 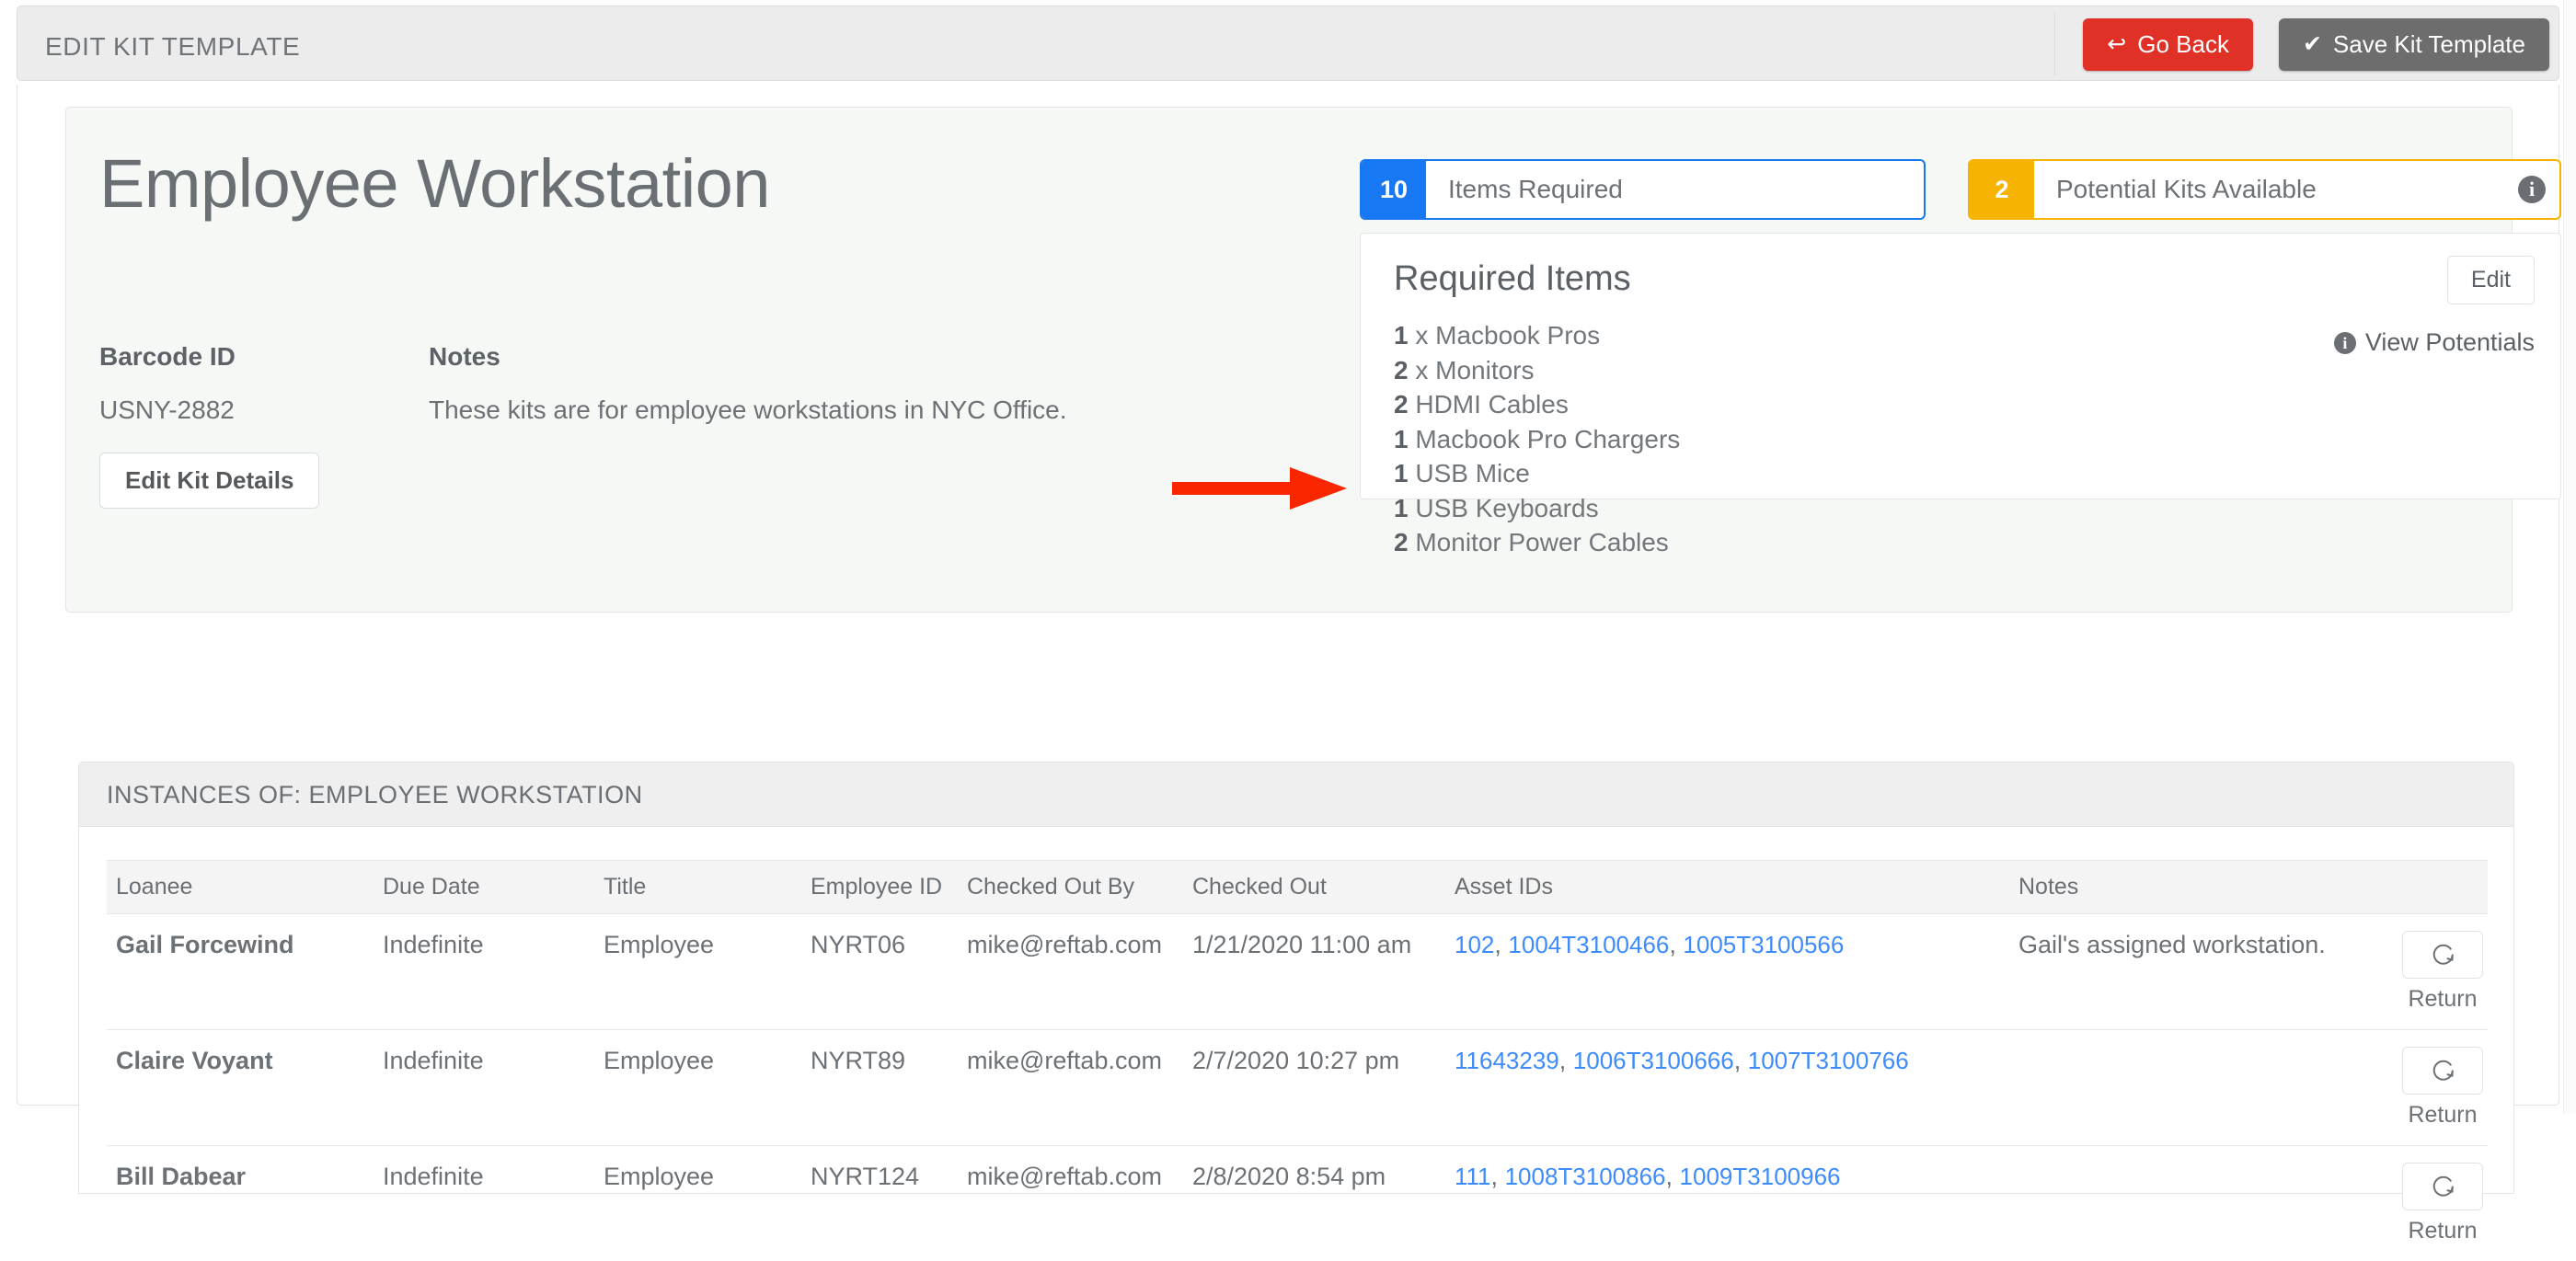 I want to click on view-potentials-link: i View Potentials, so click(x=2434, y=342).